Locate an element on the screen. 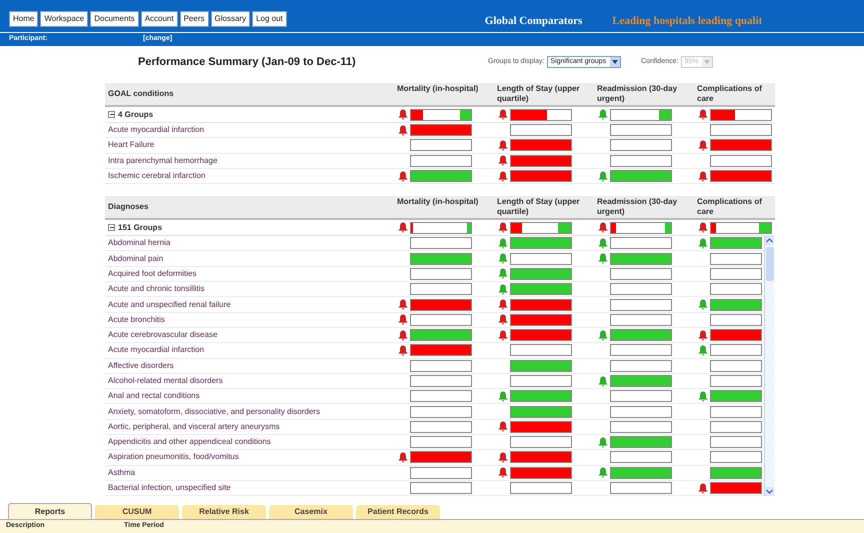  scroll-down-icon is located at coordinates (769, 491).